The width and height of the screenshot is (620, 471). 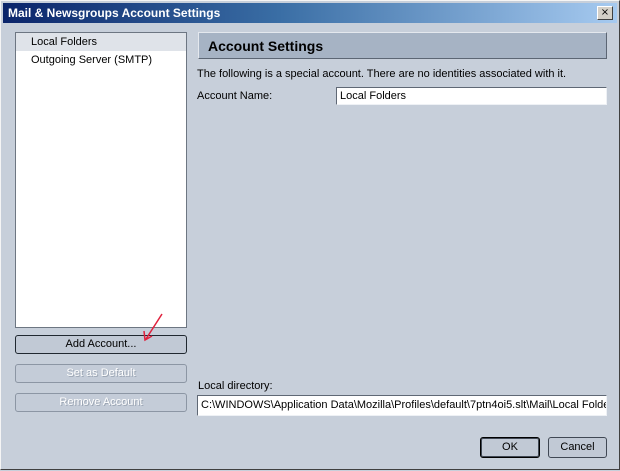 I want to click on title-bar: Mail & Newsgroups Account Settings ×, so click(x=310, y=13).